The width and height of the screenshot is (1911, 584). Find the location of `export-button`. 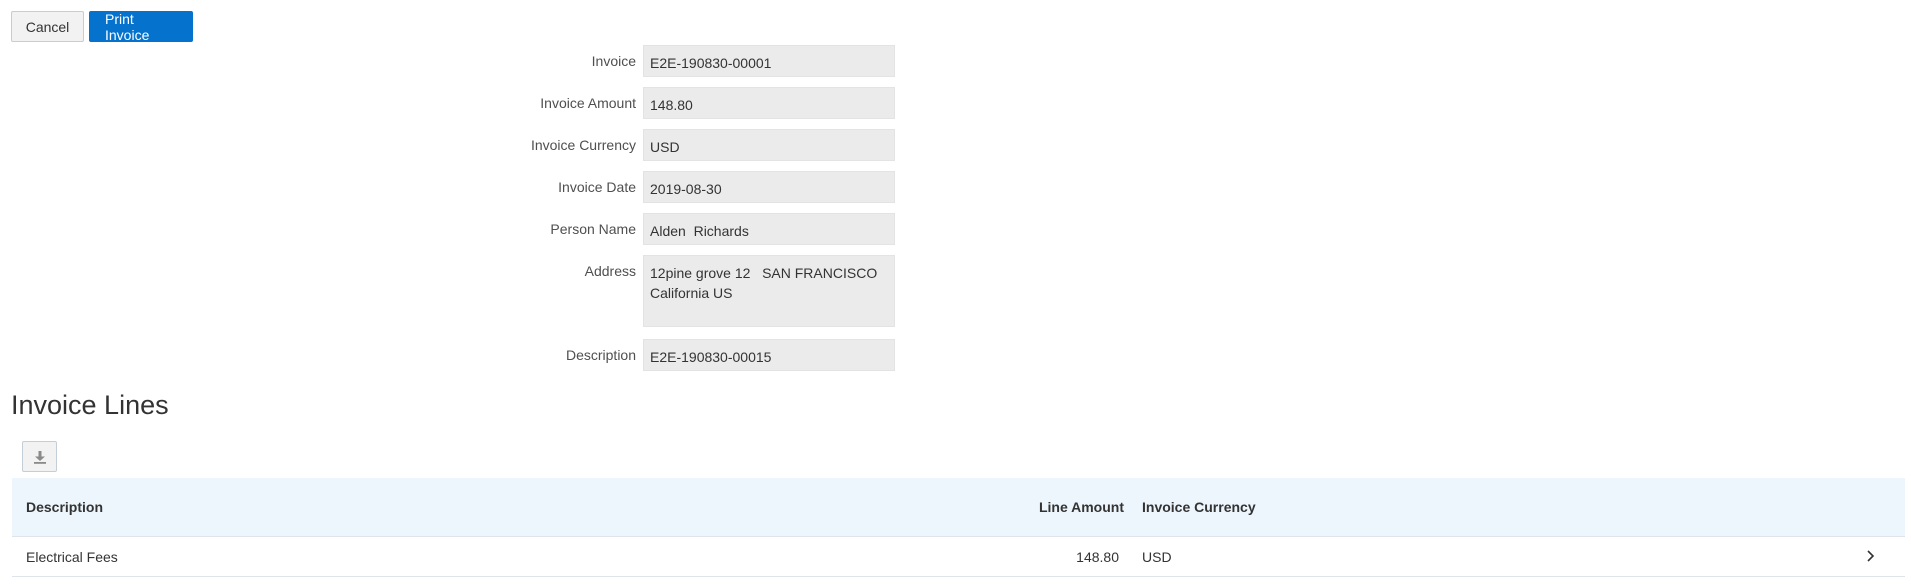

export-button is located at coordinates (39, 456).